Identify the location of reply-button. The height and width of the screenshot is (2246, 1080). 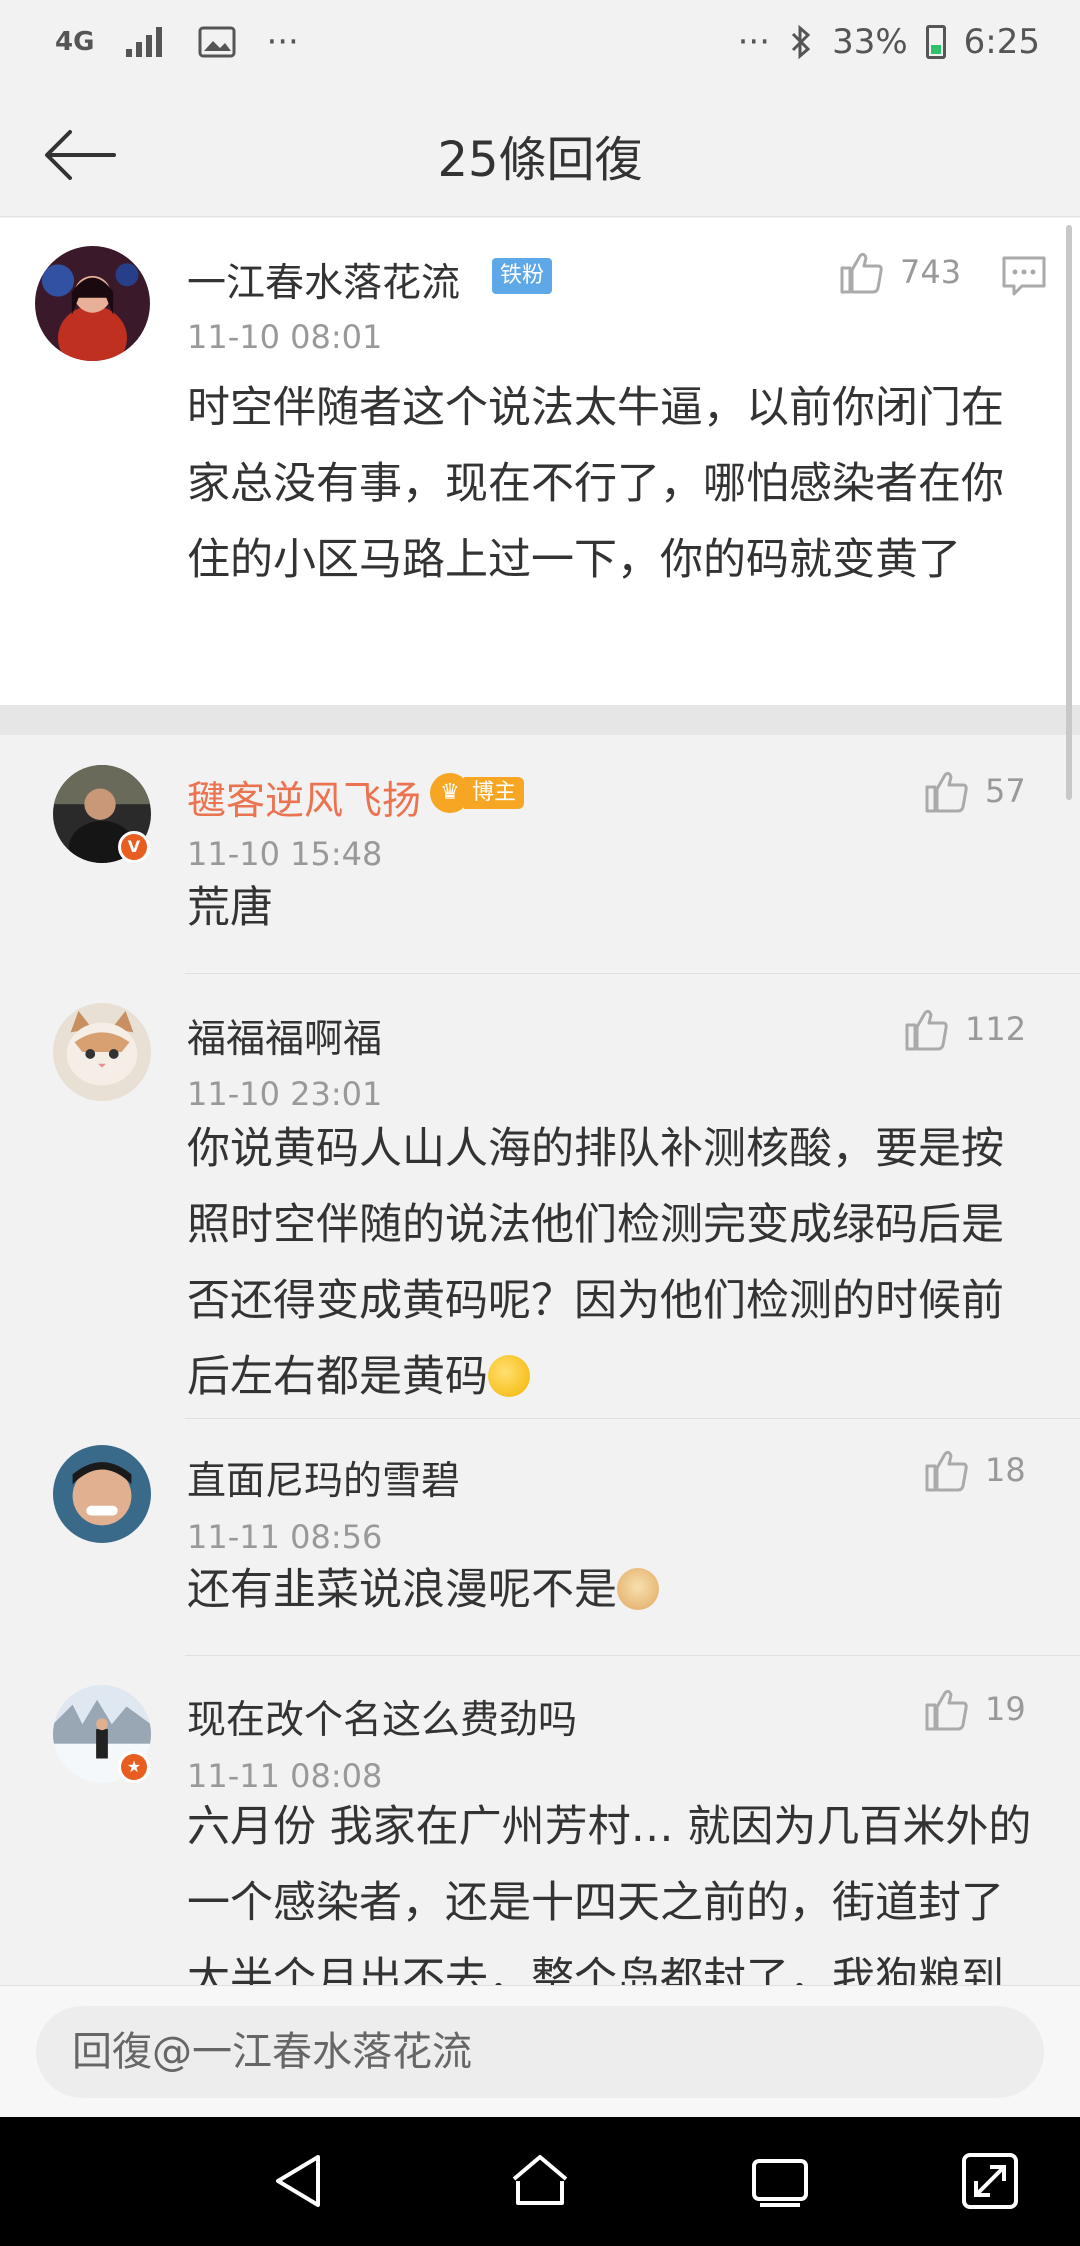
(1024, 276).